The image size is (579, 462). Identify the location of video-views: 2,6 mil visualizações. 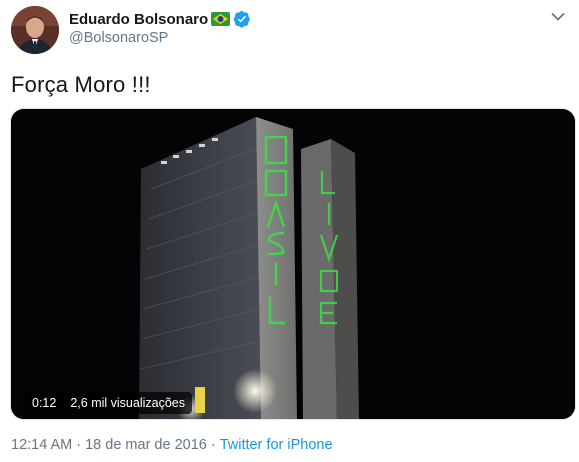
(127, 403).